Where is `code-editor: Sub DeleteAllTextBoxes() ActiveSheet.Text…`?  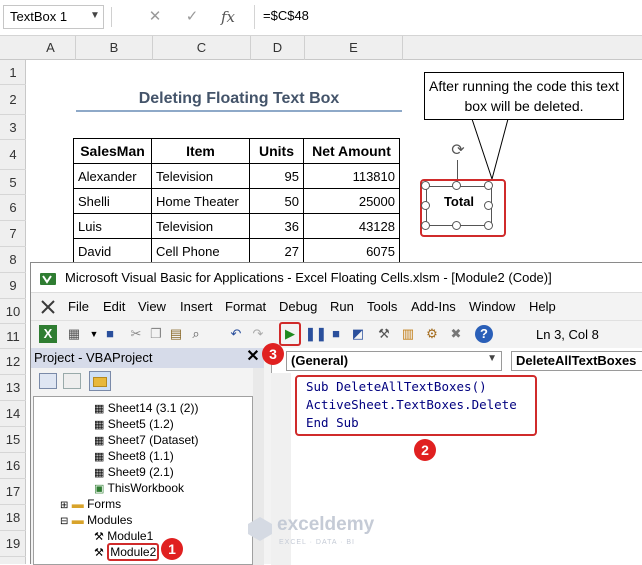
code-editor: Sub DeleteAllTextBoxes() ActiveSheet.Text… is located at coordinates (411, 405).